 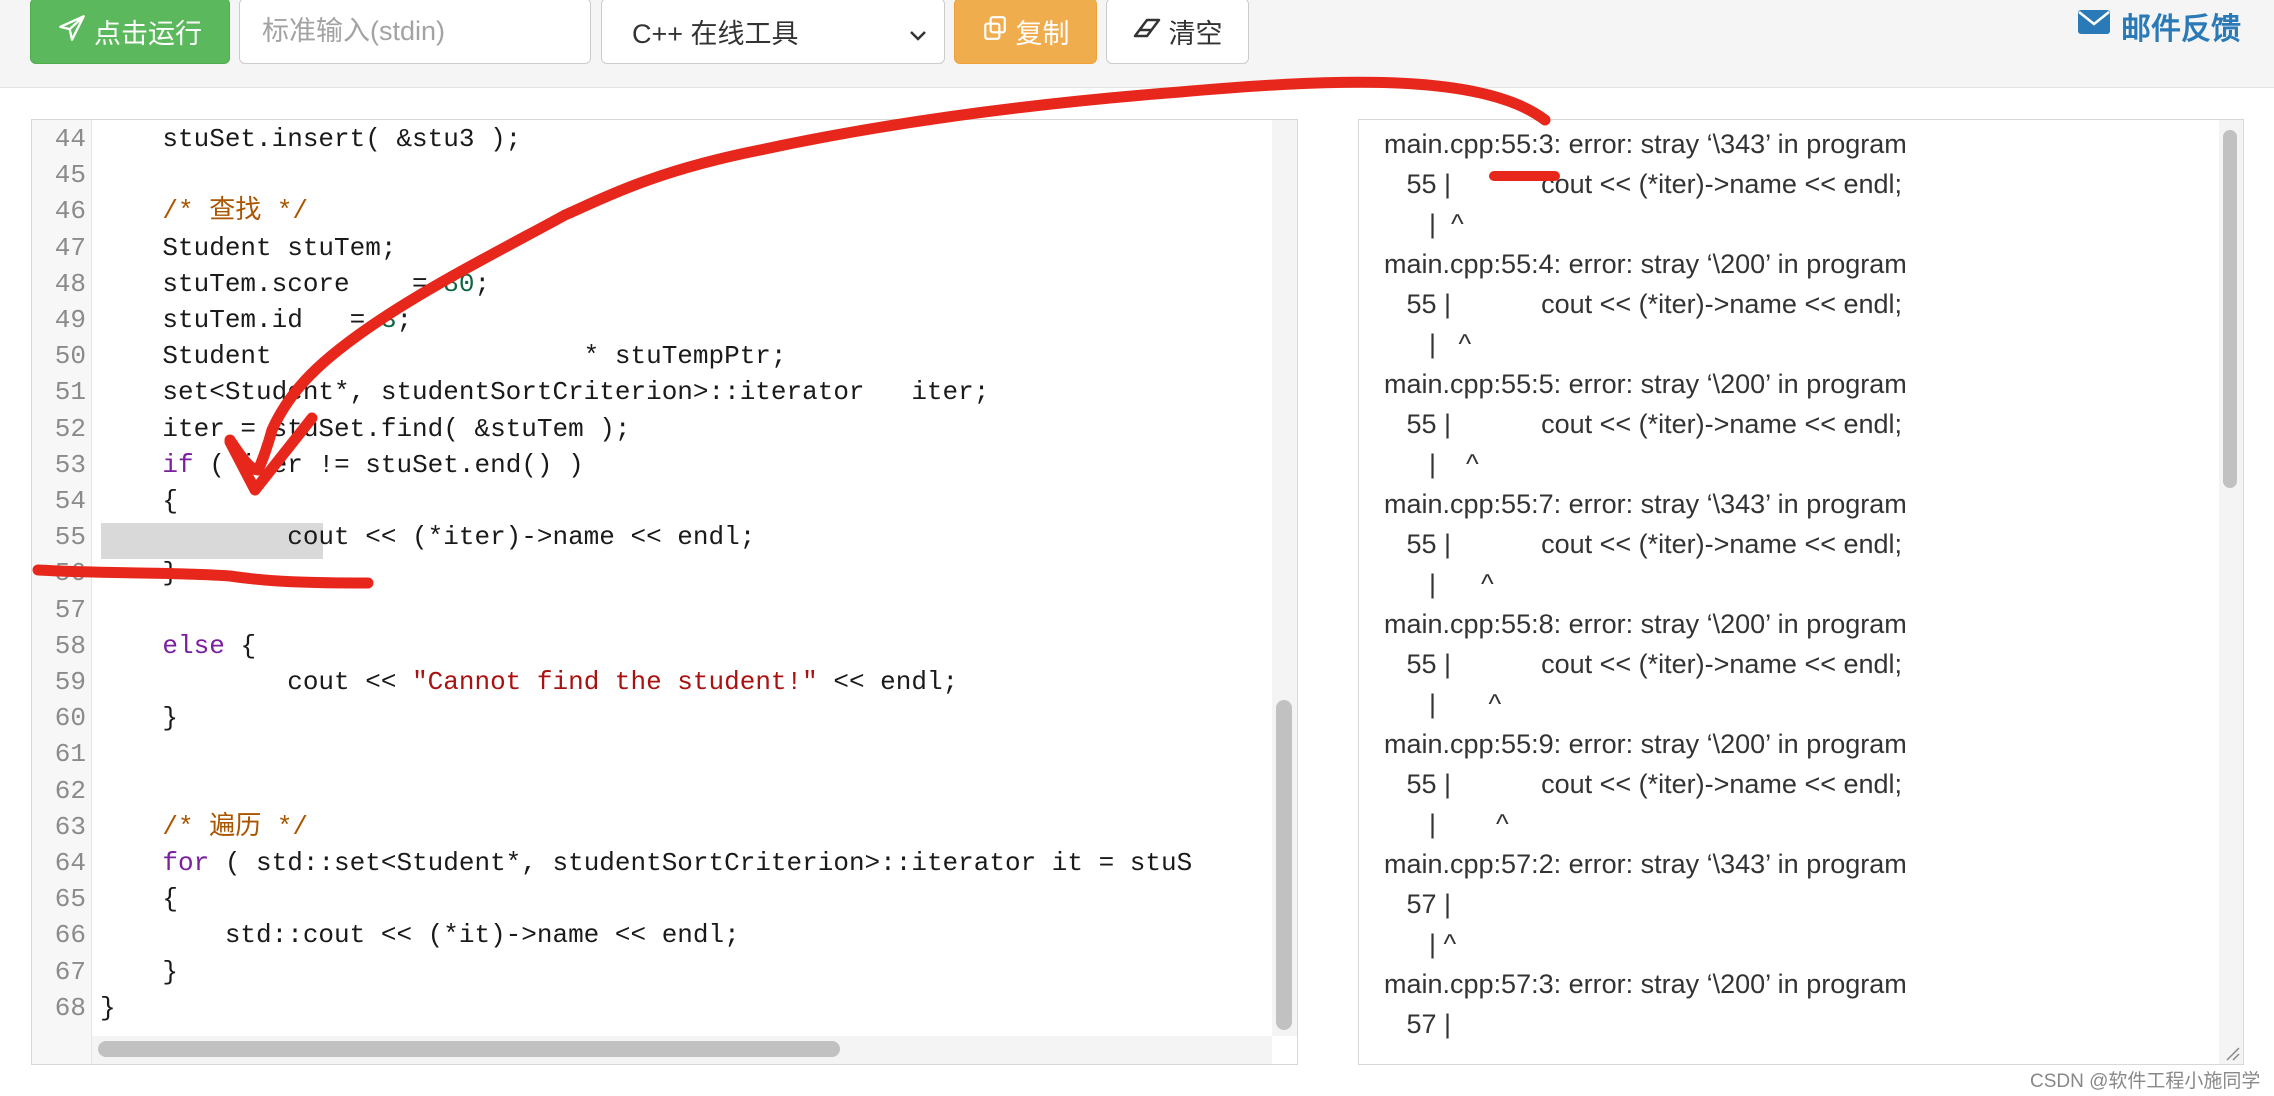 What do you see at coordinates (652, 320) in the screenshot?
I see `code-line: 49 stuTem.id = 3;` at bounding box center [652, 320].